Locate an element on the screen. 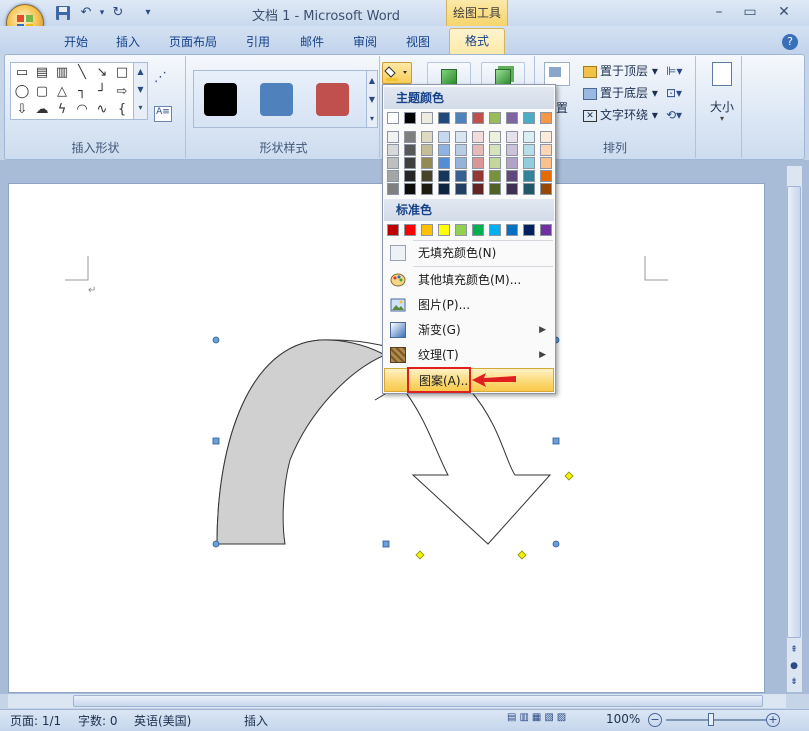  word-count: 字数: 0 is located at coordinates (98, 720).